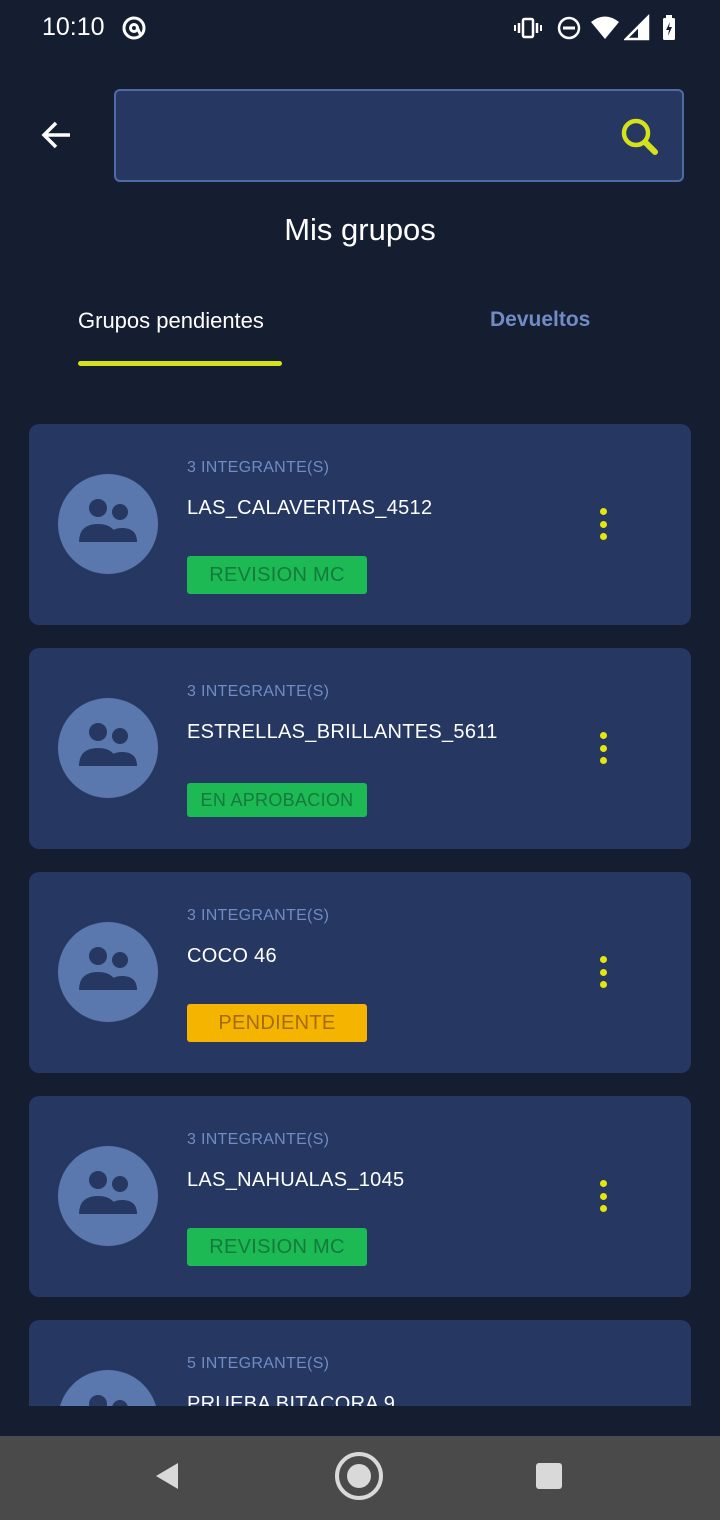 The height and width of the screenshot is (1520, 720). What do you see at coordinates (291, 1399) in the screenshot?
I see `group-name: PRUEBA BITACORA 9` at bounding box center [291, 1399].